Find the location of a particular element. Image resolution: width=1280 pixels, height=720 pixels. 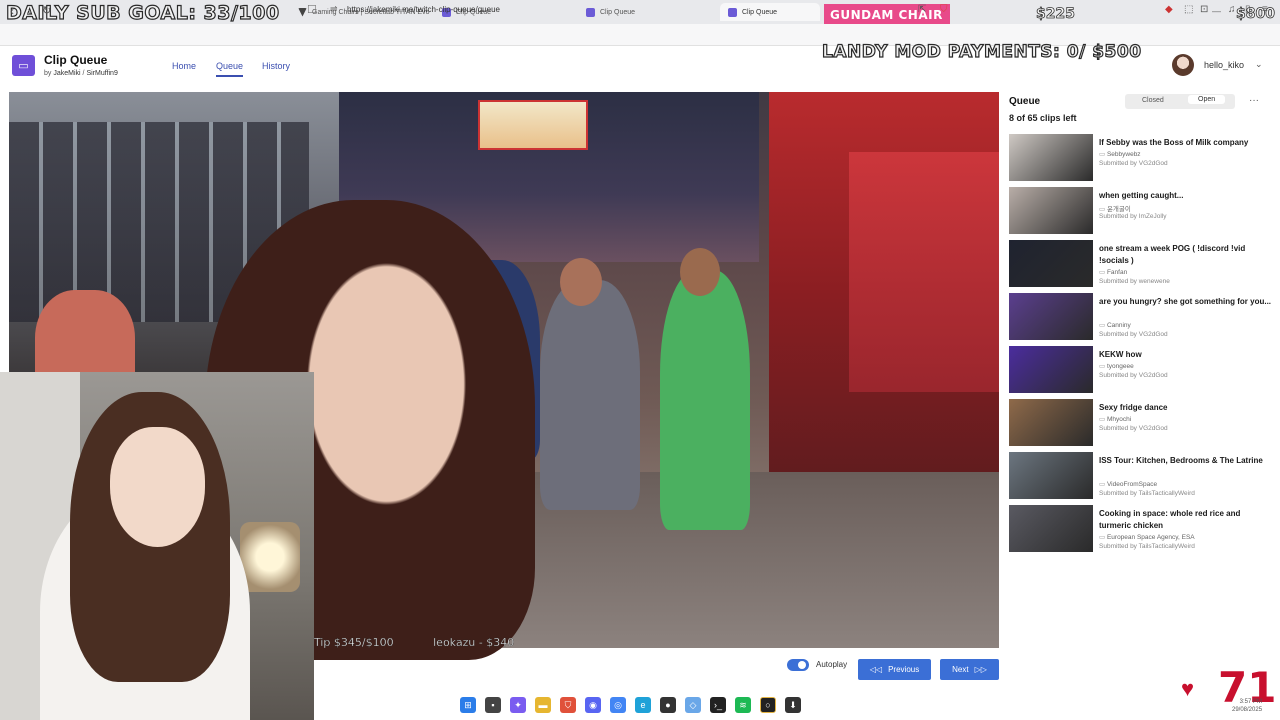

app-icon-2: ○ is located at coordinates (768, 705).